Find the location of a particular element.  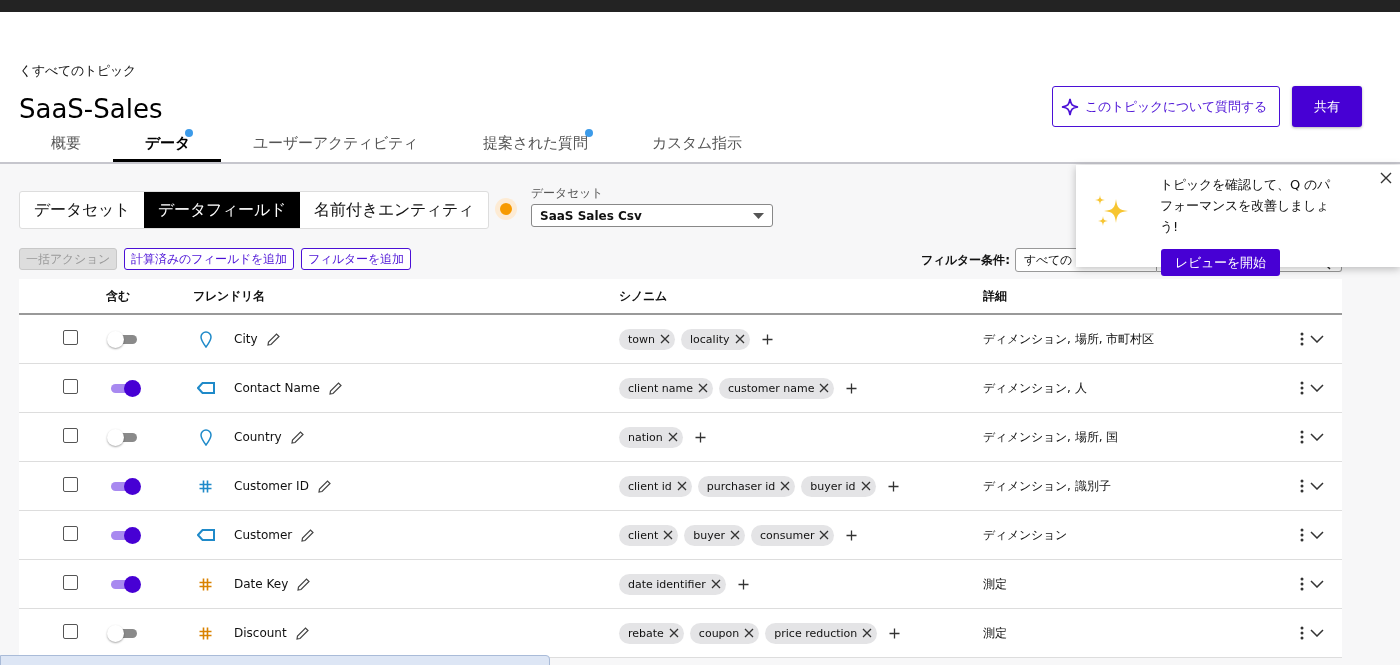

synonym-tag: customer name is located at coordinates (776, 388).